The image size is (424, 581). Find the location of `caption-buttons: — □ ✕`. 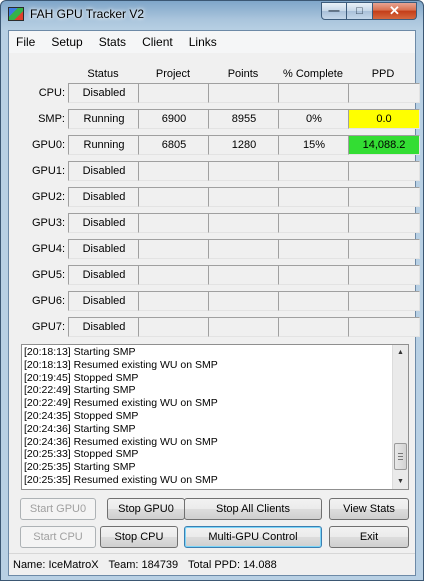

caption-buttons: — □ ✕ is located at coordinates (369, 11).